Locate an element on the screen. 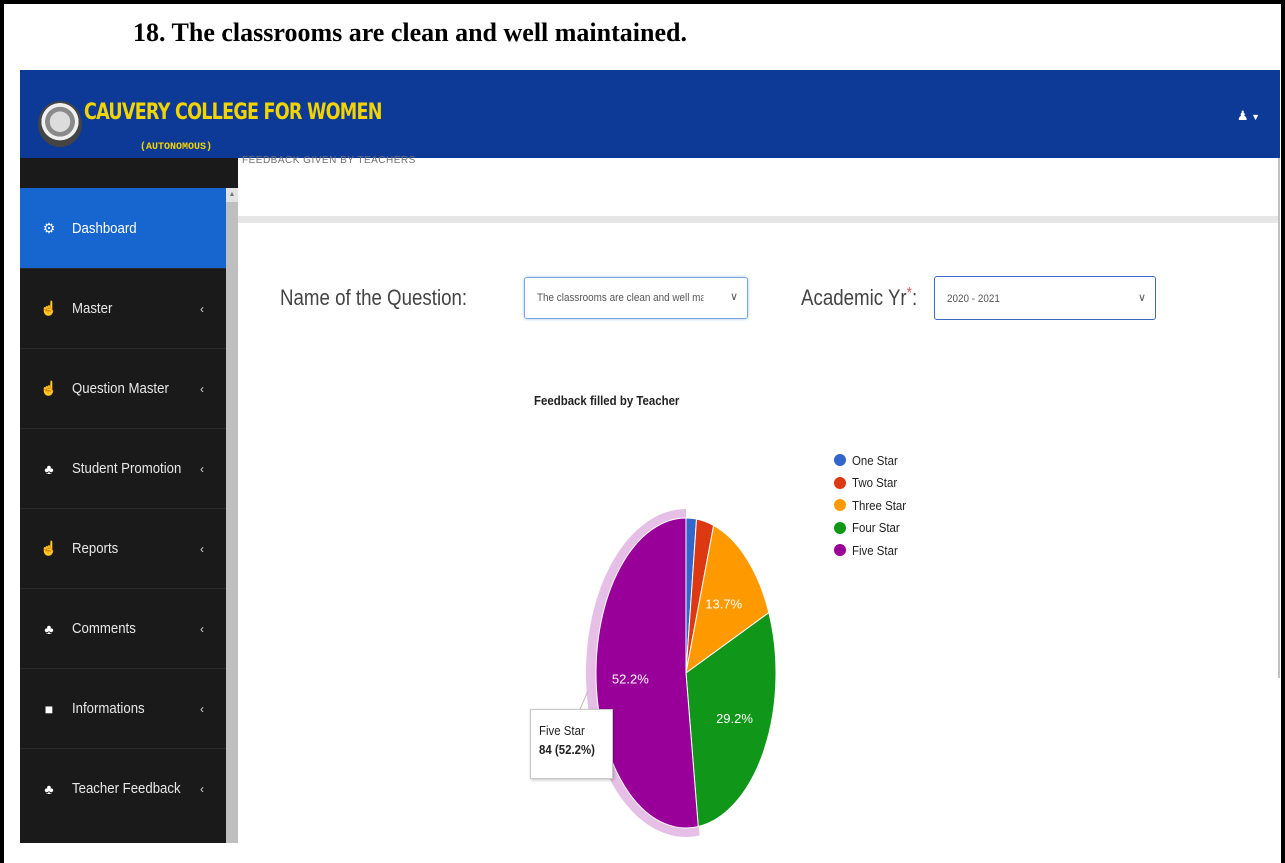 The width and height of the screenshot is (1285, 863). sidebar-logo-strip is located at coordinates (129, 173).